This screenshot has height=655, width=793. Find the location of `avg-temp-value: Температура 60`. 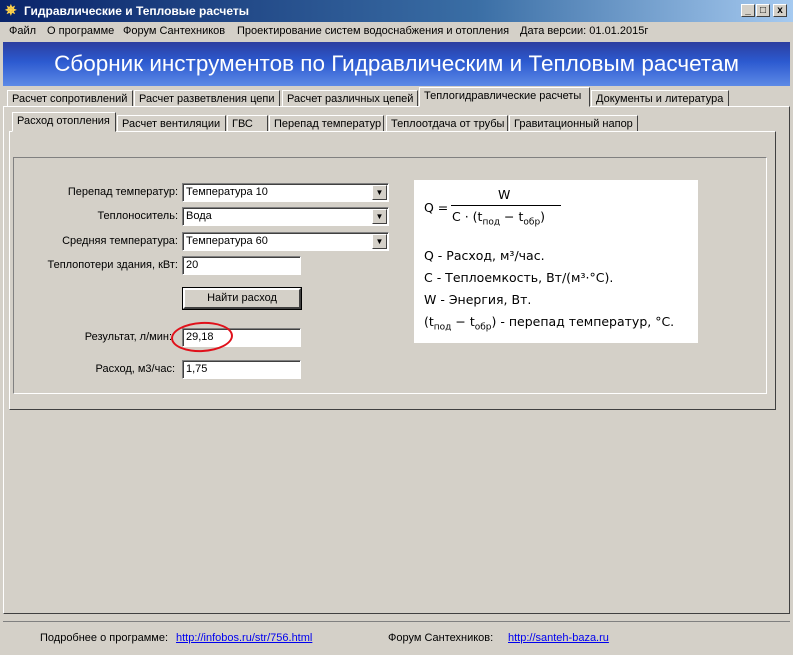

avg-temp-value: Температура 60 is located at coordinates (227, 241).